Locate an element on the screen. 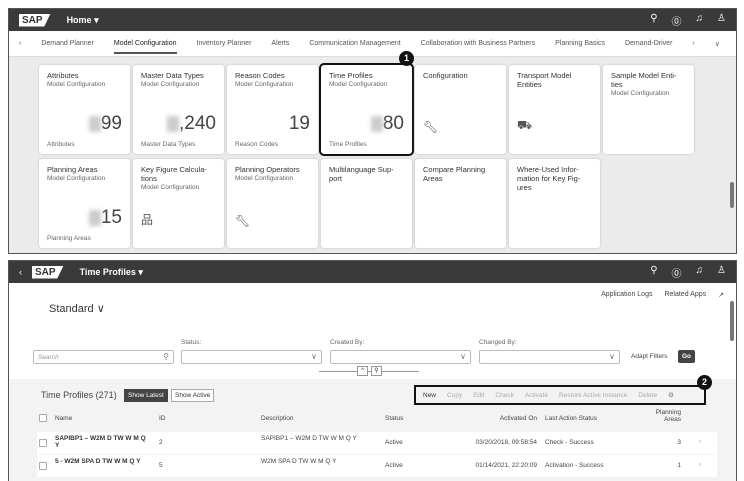  tile: Transport Model Entities ⛟ is located at coordinates (554, 109).